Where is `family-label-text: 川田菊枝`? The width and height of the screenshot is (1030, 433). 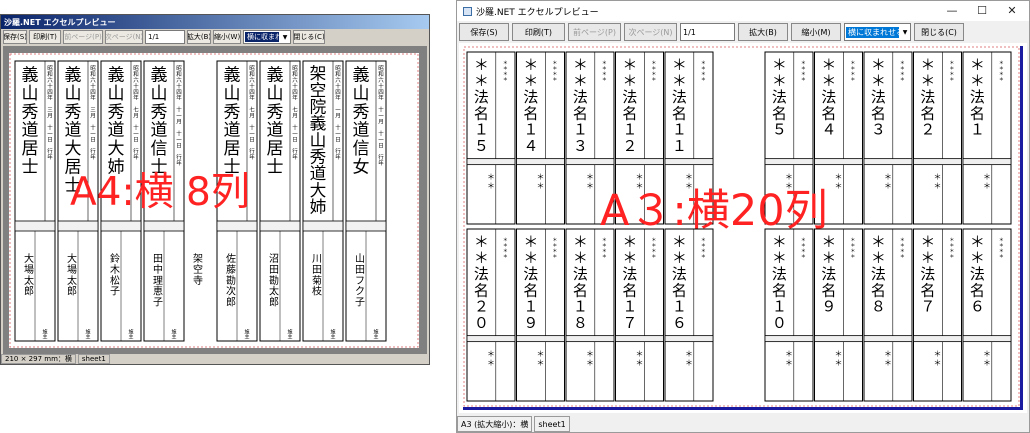 family-label-text: 川田菊枝 is located at coordinates (317, 275).